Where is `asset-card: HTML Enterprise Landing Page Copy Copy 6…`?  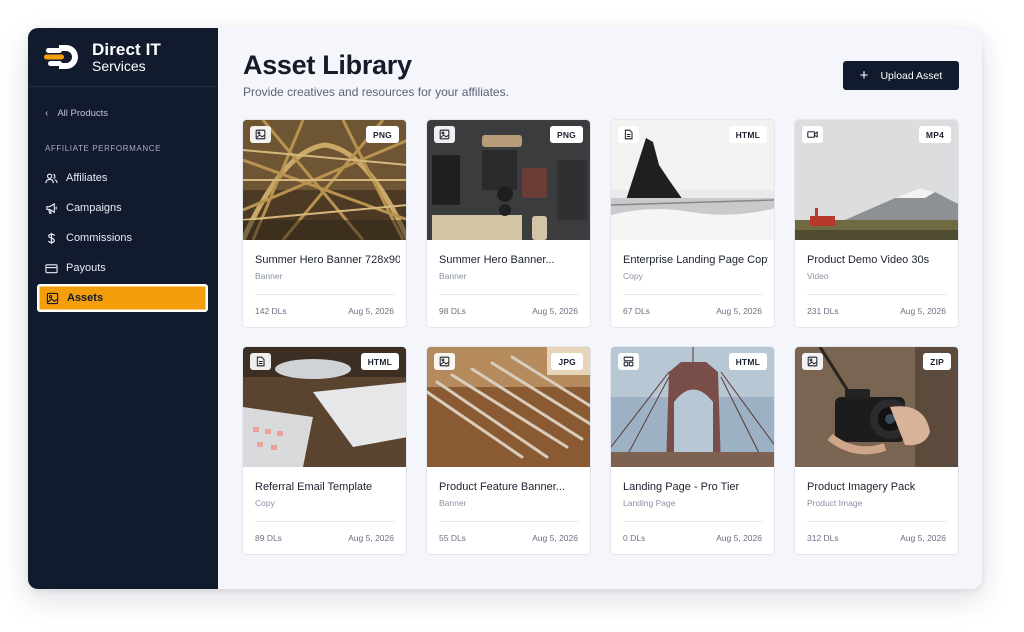 asset-card: HTML Enterprise Landing Page Copy Copy 6… is located at coordinates (692, 223).